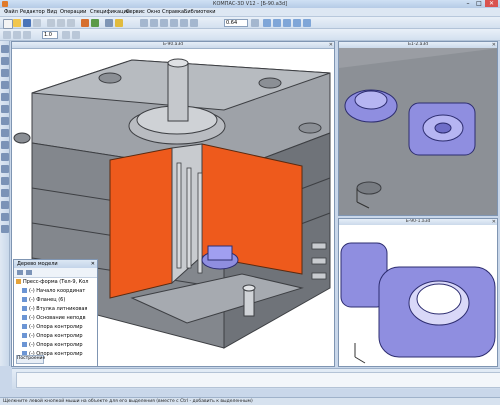 The width and height of the screenshot is (500, 405). What do you see at coordinates (5, 229) in the screenshot?
I see `libraries-icon` at bounding box center [5, 229].